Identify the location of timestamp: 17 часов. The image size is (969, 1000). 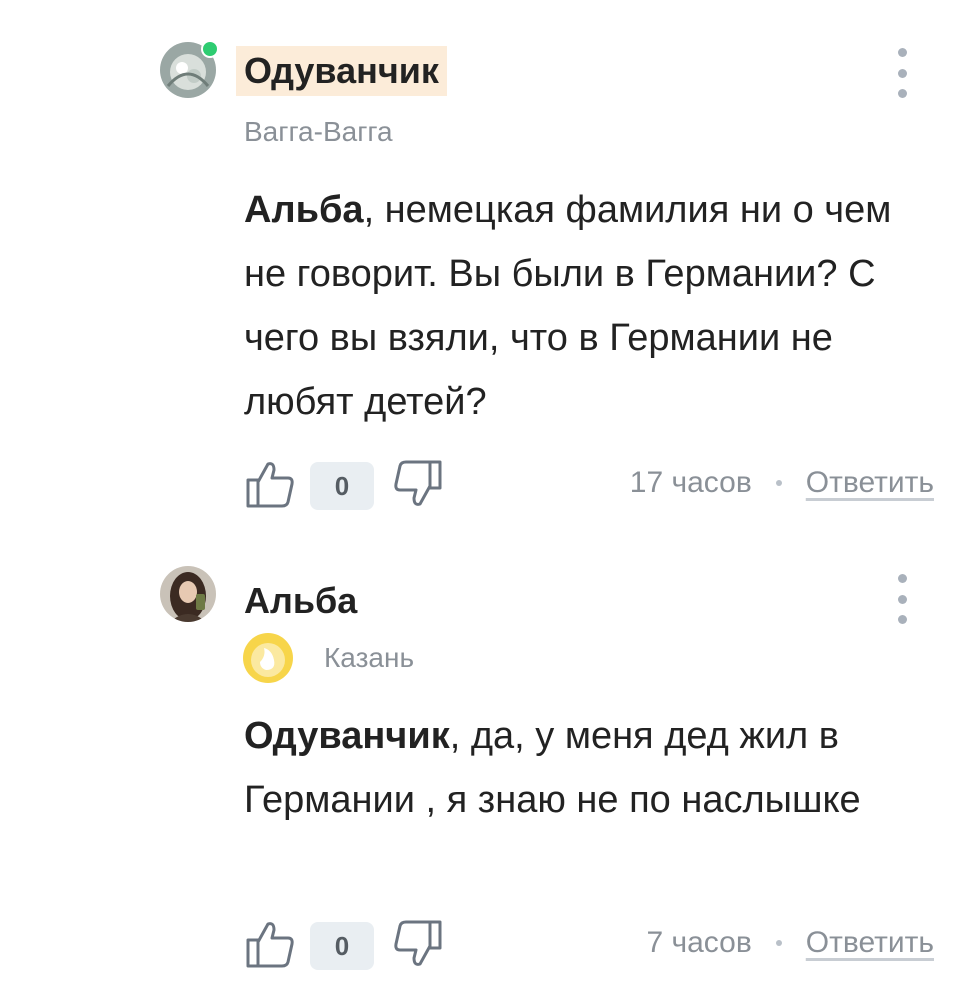
(690, 482).